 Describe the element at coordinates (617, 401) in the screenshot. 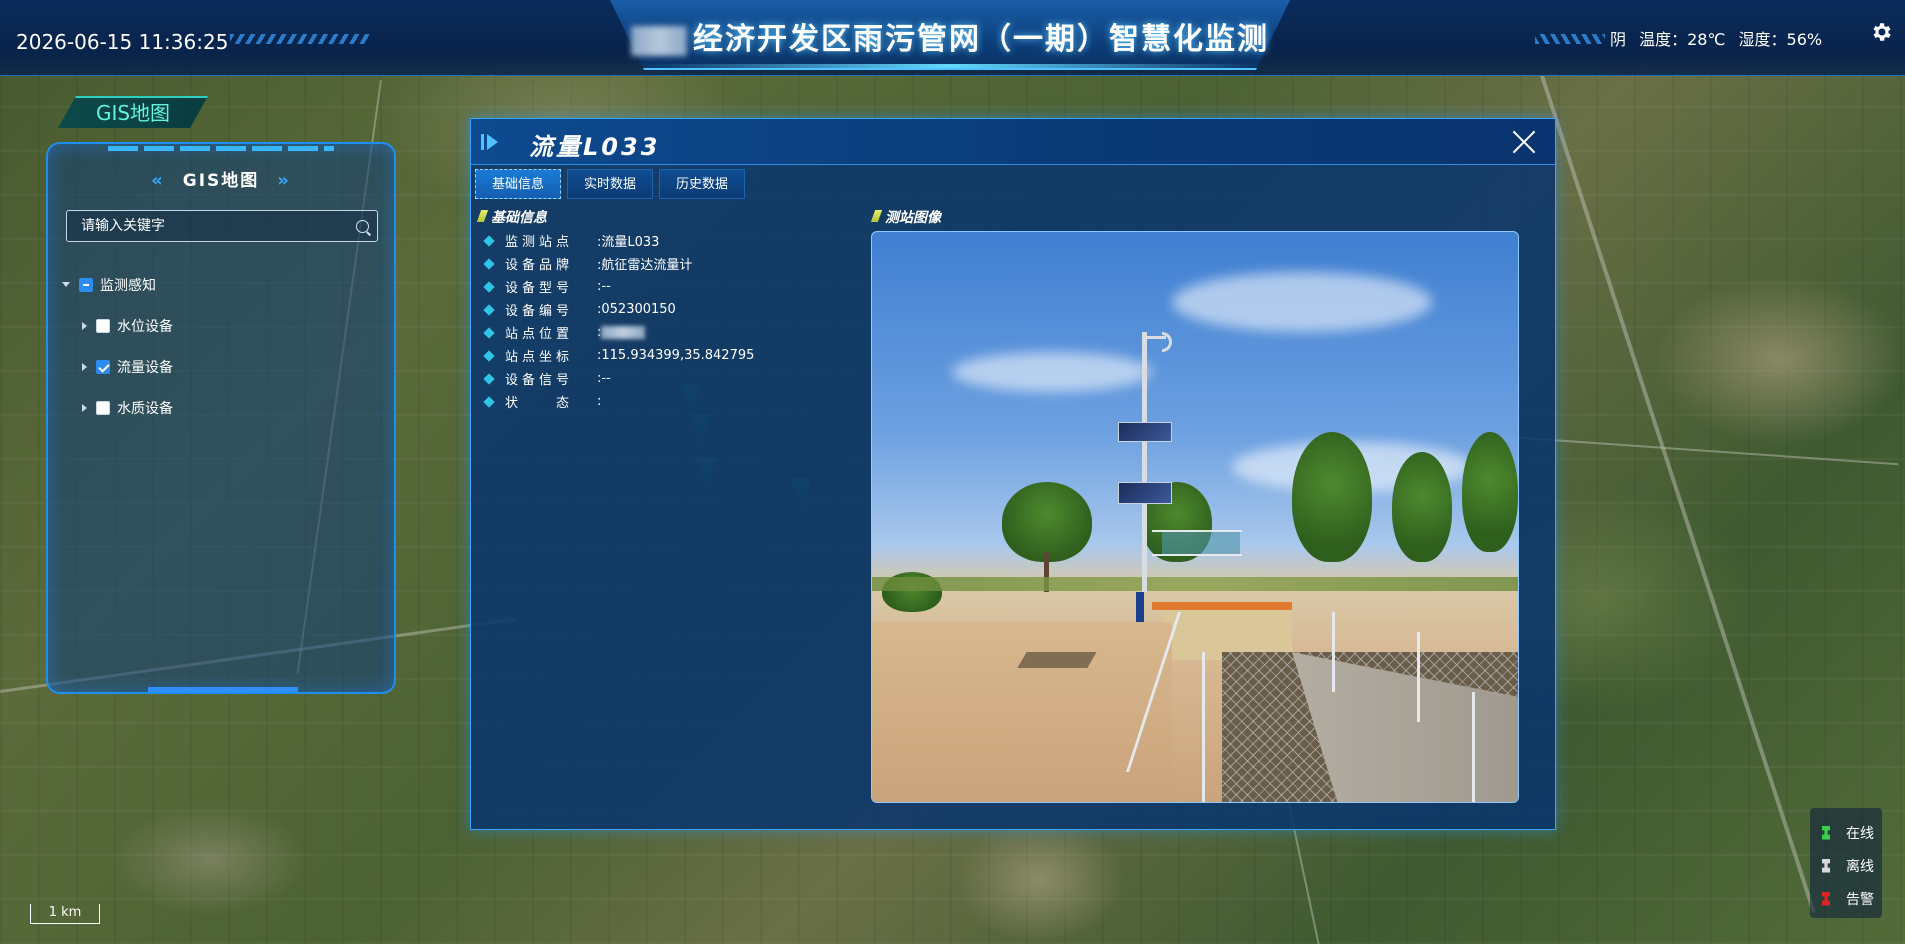

I see `info-row-status: 状 态 :` at that location.